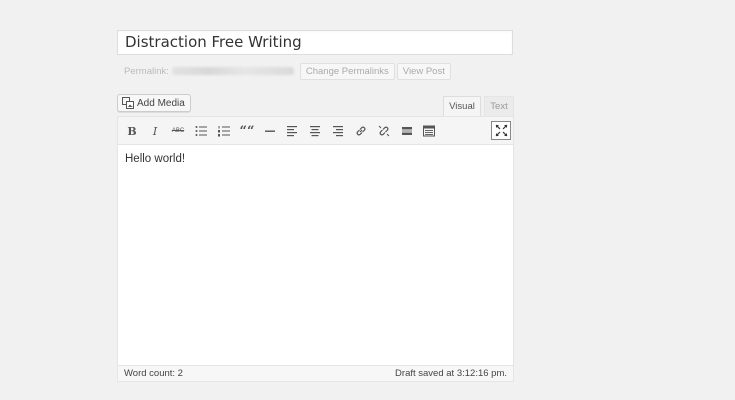 Image resolution: width=735 pixels, height=400 pixels. I want to click on horizontal-line-button, so click(270, 131).